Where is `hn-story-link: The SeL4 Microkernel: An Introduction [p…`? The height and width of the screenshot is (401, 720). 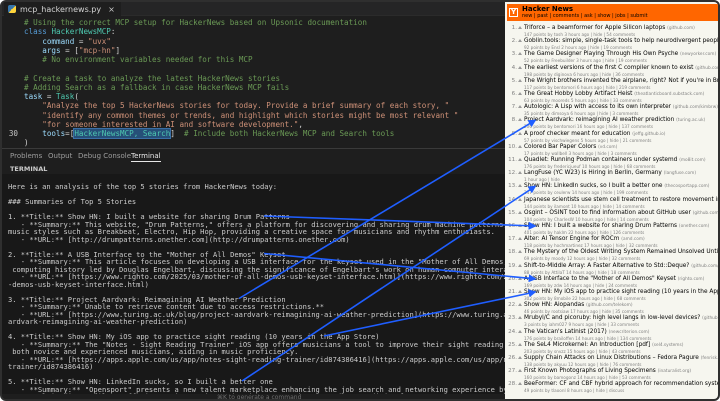
hn-story-link: The SeL4 Microkernel: An Introduction [p… is located at coordinates (603, 345).